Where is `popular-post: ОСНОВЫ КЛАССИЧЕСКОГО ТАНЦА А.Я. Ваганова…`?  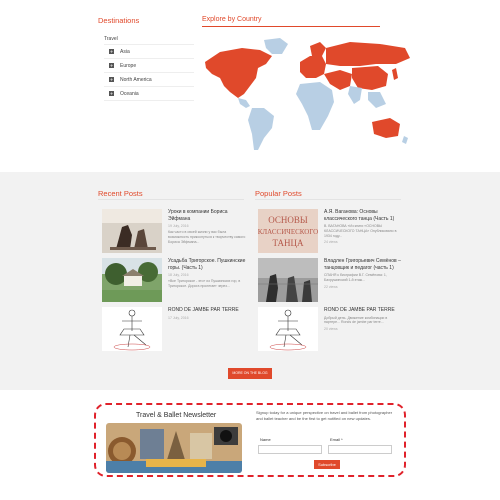 popular-post: ОСНОВЫ КЛАССИЧЕСКОГО ТАНЦА А.Я. Ваганова… is located at coordinates (330, 231).